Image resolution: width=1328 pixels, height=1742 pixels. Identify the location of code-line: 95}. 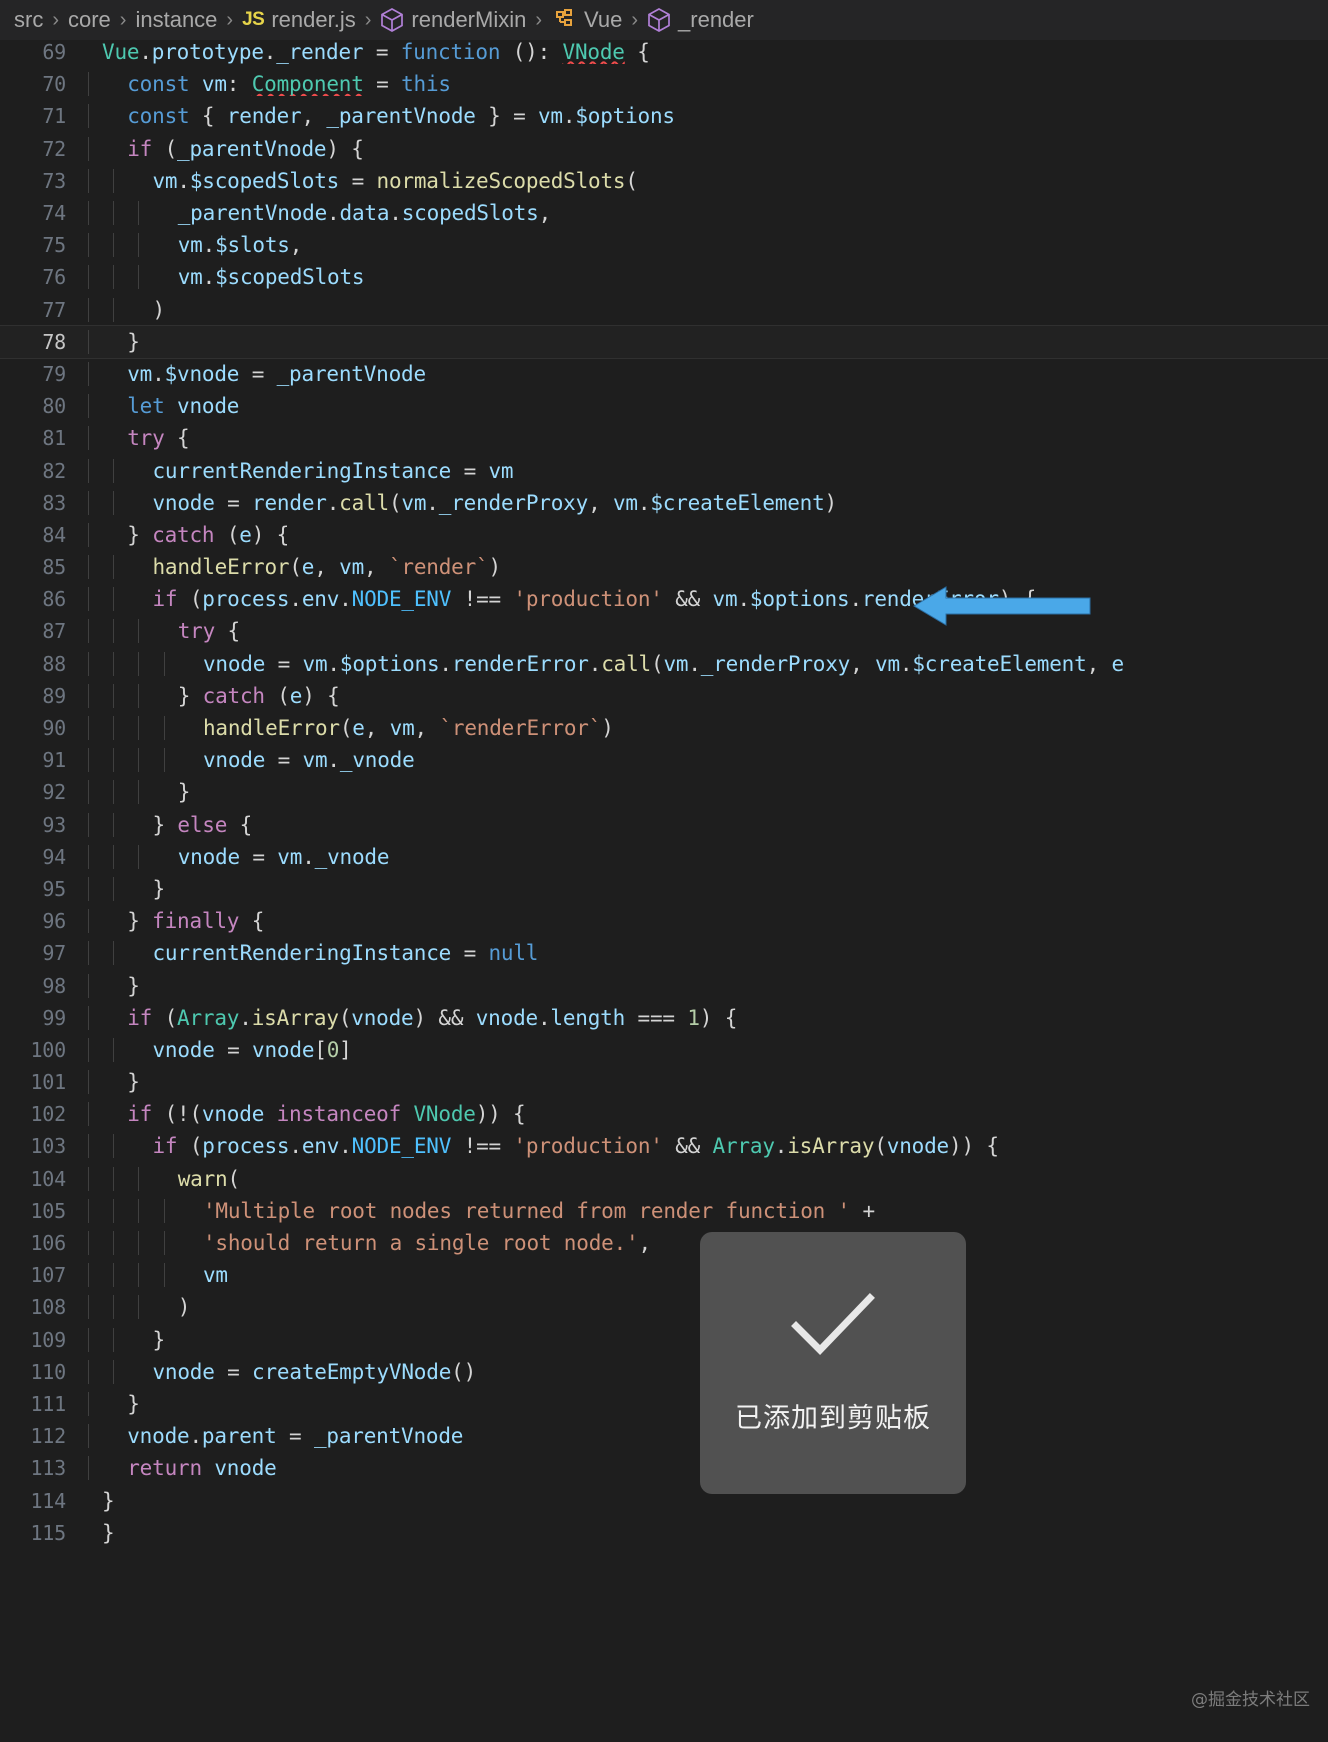
(664, 889).